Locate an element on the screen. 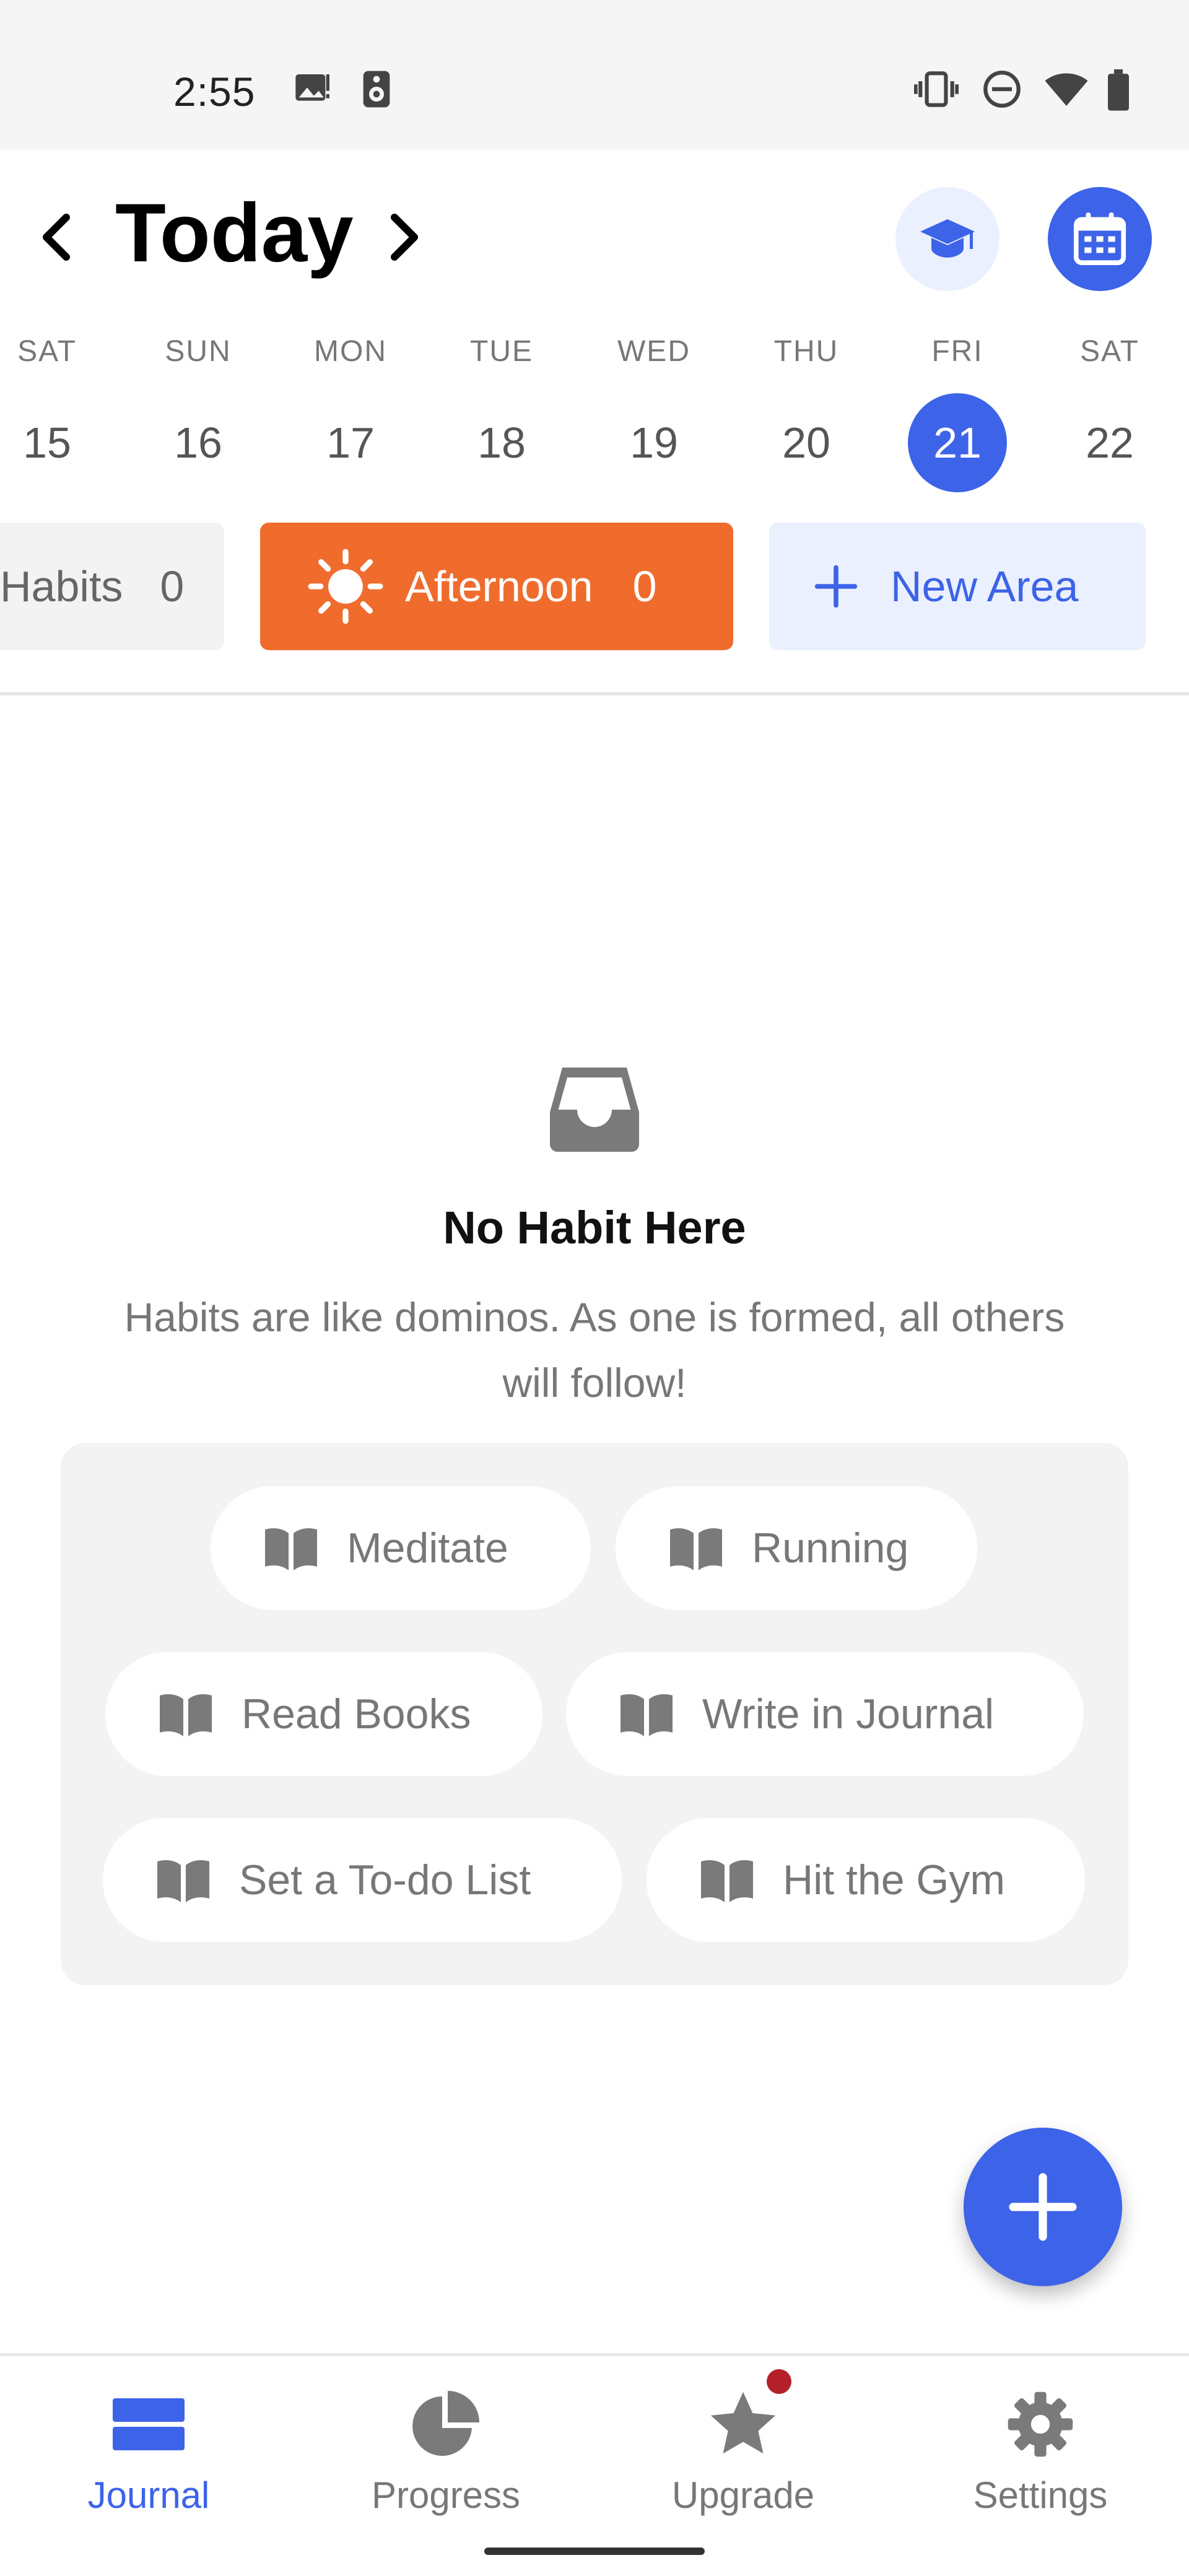 The image size is (1189, 2576). day-mon-17: MON 17 is located at coordinates (350, 410).